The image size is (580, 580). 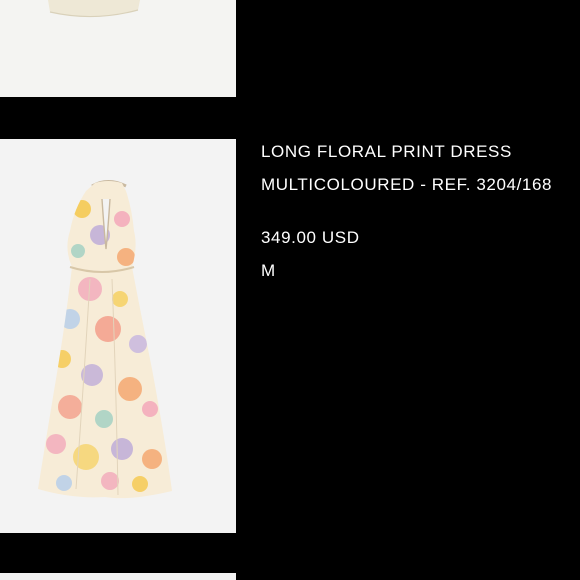 I want to click on product-price: 349.00 USD, so click(x=310, y=237).